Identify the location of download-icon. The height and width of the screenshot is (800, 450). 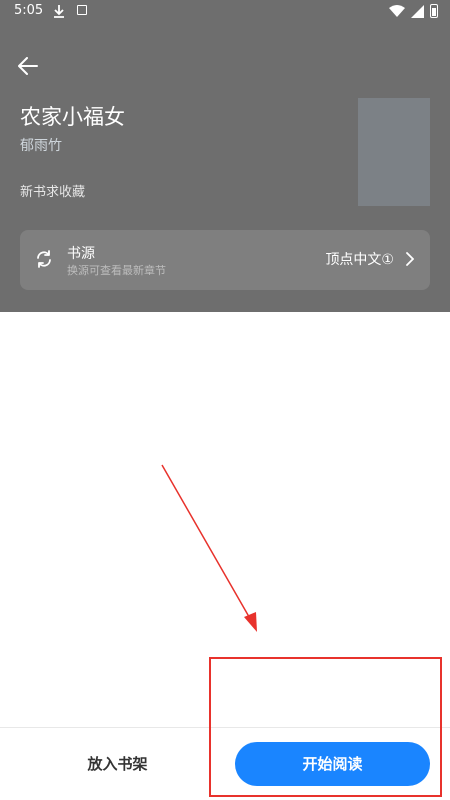
(59, 11).